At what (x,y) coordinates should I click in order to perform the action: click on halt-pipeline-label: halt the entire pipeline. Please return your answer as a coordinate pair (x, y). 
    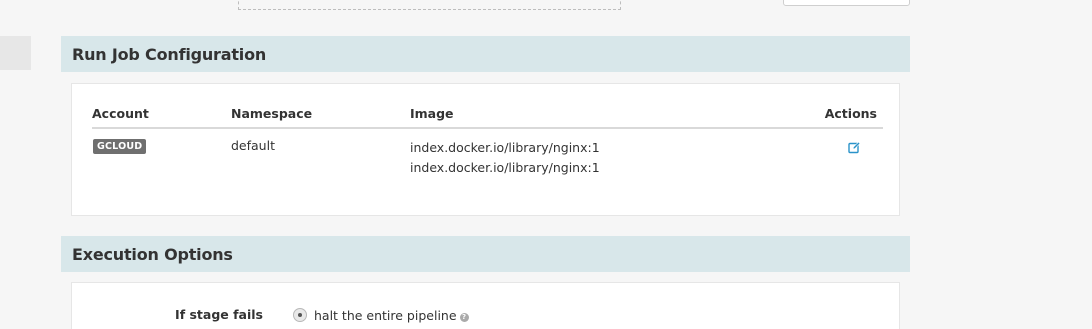
    Looking at the image, I should click on (385, 315).